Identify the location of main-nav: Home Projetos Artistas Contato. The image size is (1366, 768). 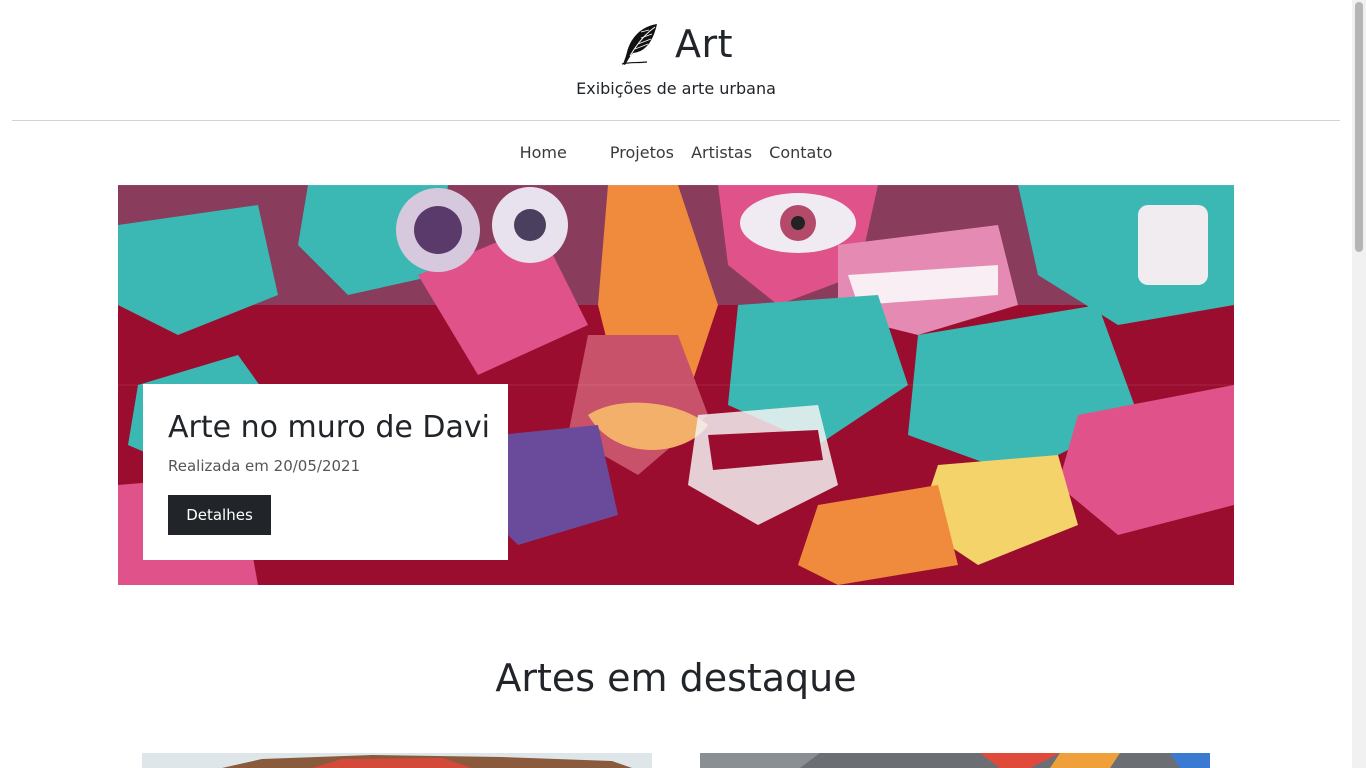
(676, 152).